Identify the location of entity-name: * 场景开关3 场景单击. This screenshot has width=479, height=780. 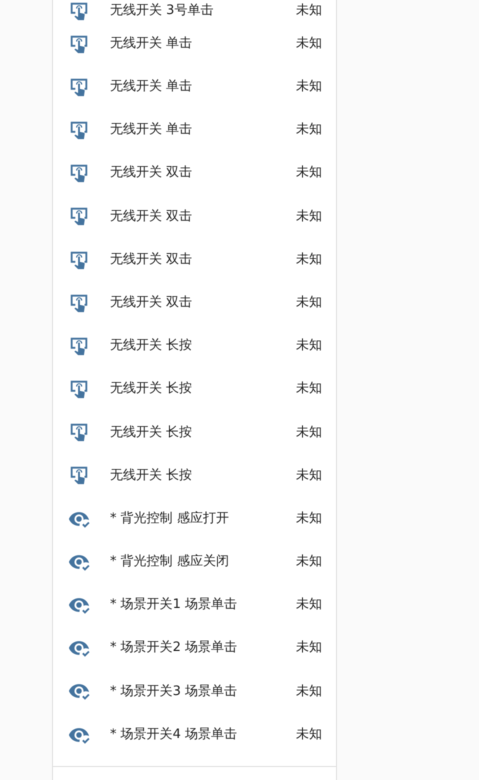
(174, 691).